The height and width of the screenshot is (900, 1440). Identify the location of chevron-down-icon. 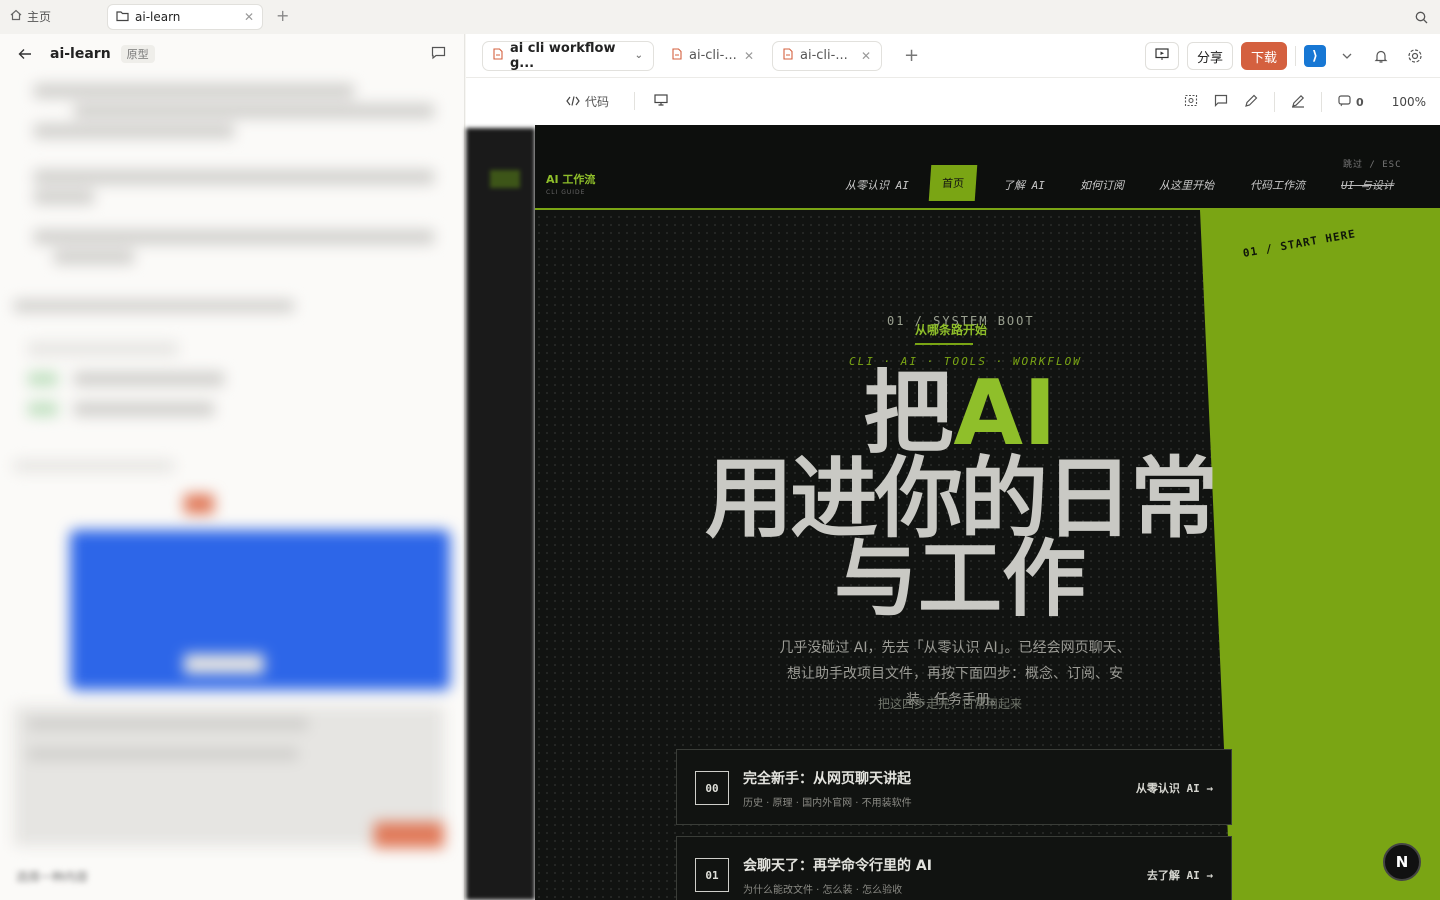
(1347, 56).